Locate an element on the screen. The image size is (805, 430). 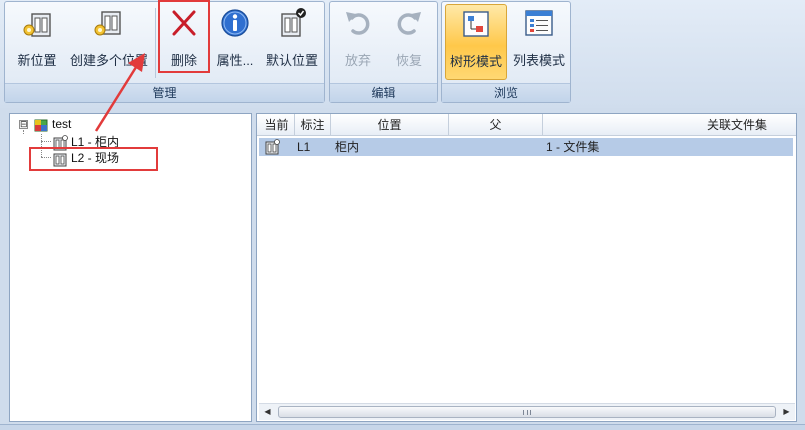
redo-icon is located at coordinates (409, 23).